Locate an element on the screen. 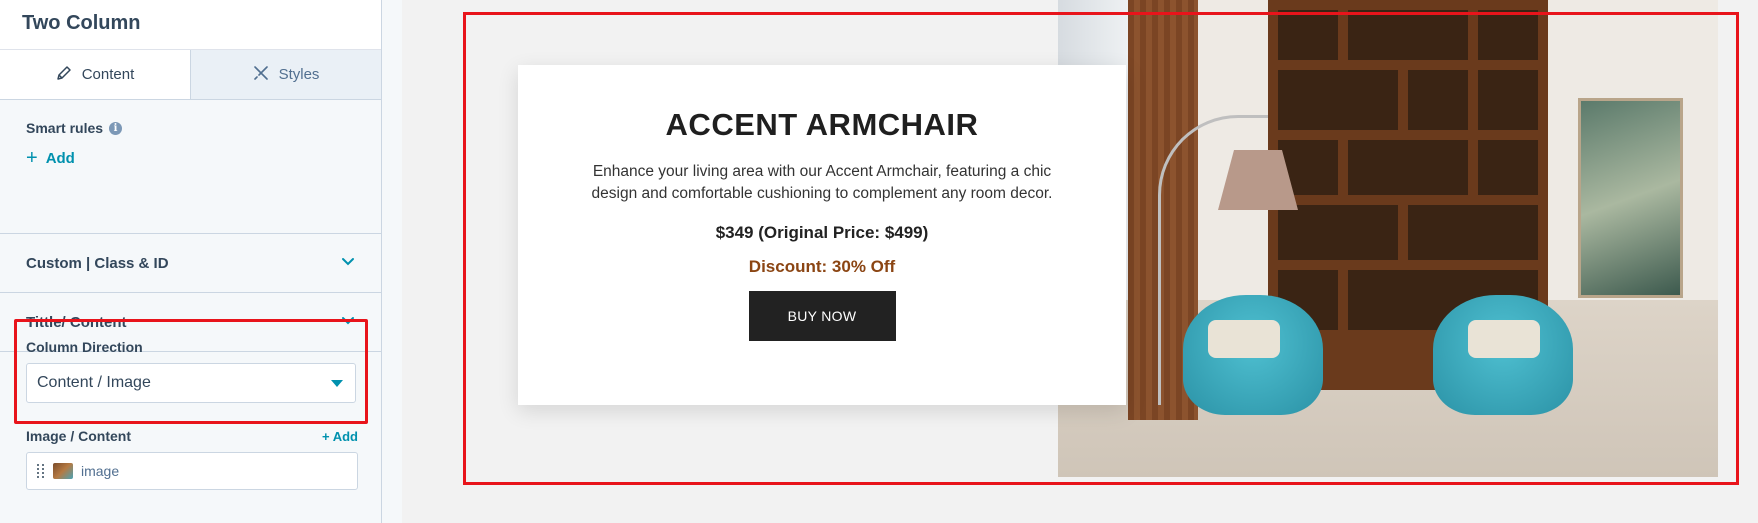  image-content-field: Image / Content + Add image is located at coordinates (192, 459).